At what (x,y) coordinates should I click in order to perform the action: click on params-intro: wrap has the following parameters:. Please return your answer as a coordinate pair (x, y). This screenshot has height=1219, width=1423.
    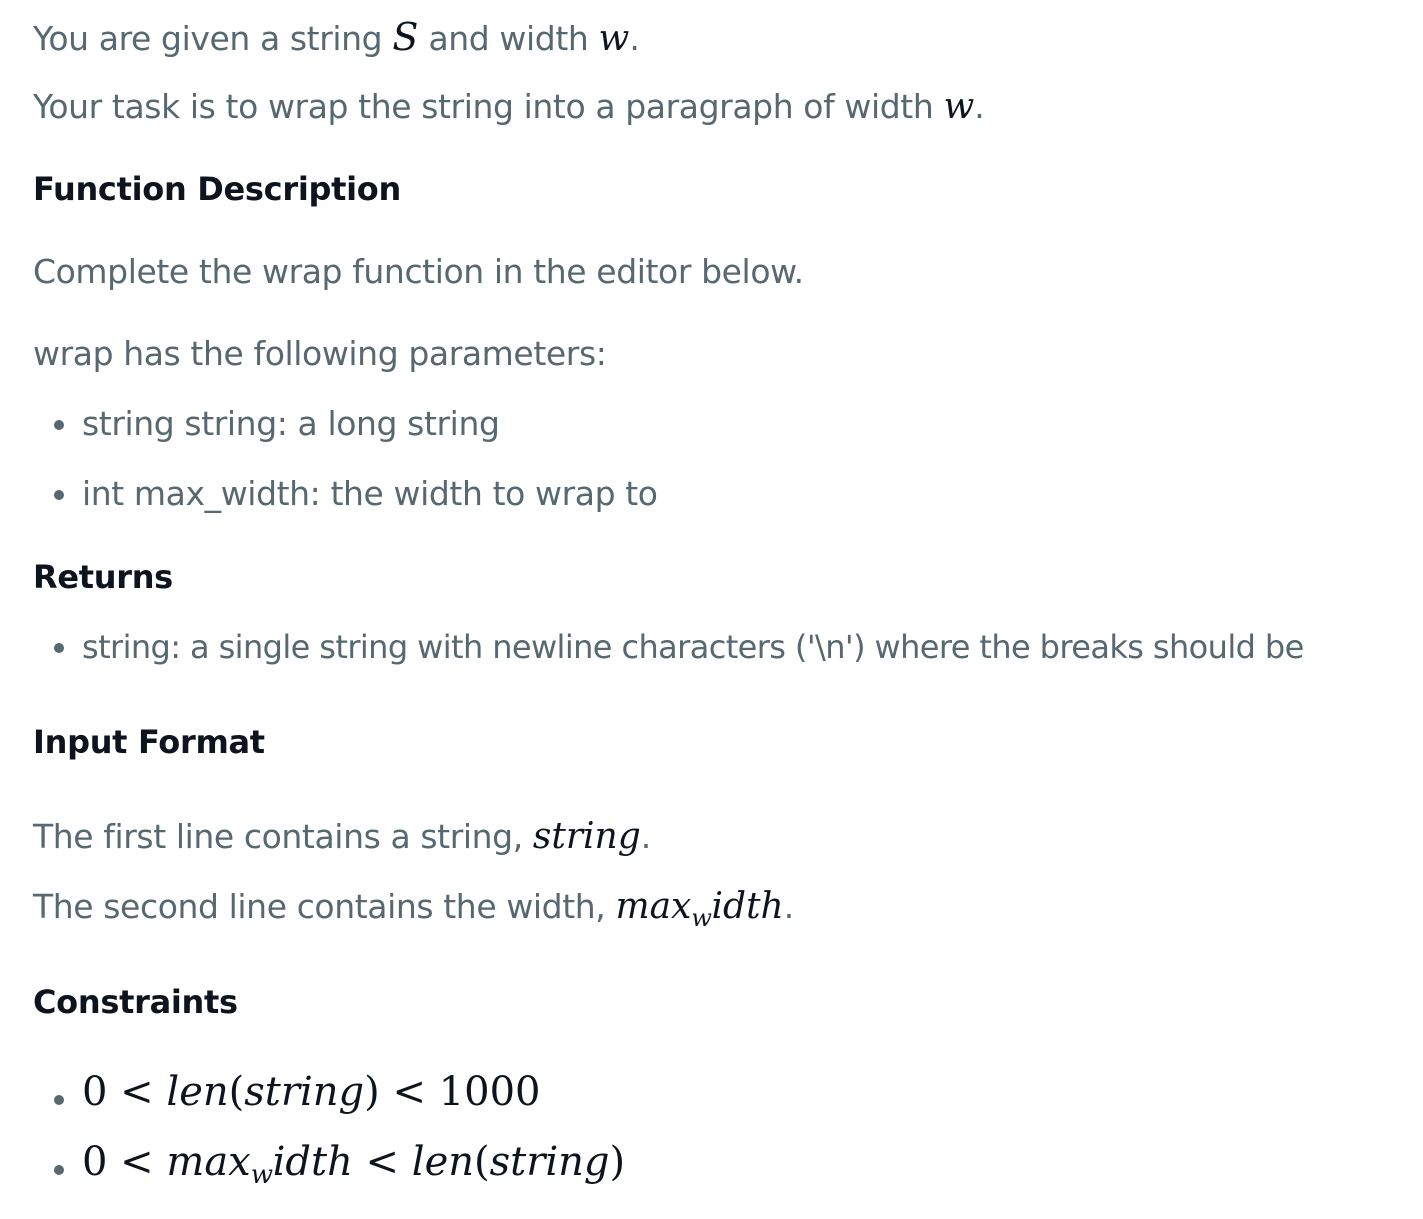
    Looking at the image, I should click on (320, 353).